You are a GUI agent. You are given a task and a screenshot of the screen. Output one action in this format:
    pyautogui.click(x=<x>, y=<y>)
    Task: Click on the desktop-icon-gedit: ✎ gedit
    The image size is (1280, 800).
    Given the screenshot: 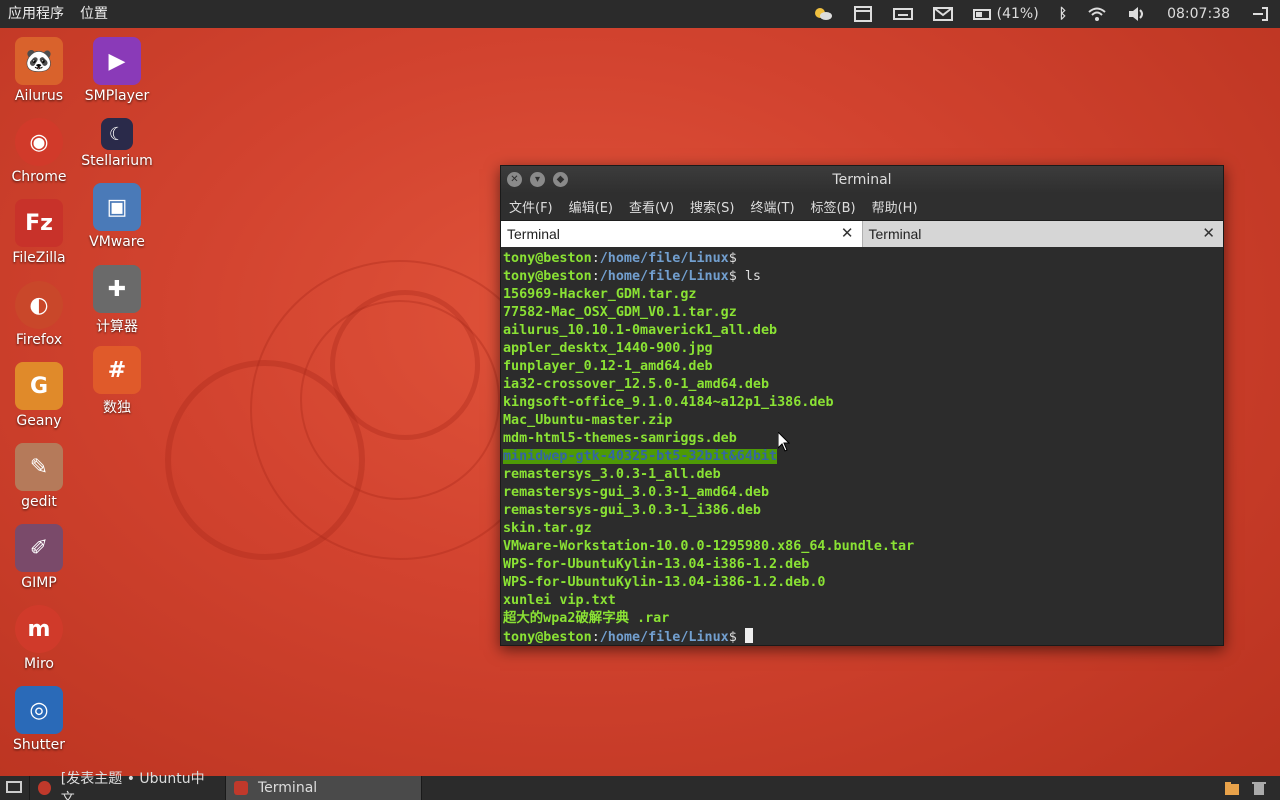 What is the action you would take?
    pyautogui.click(x=39, y=476)
    